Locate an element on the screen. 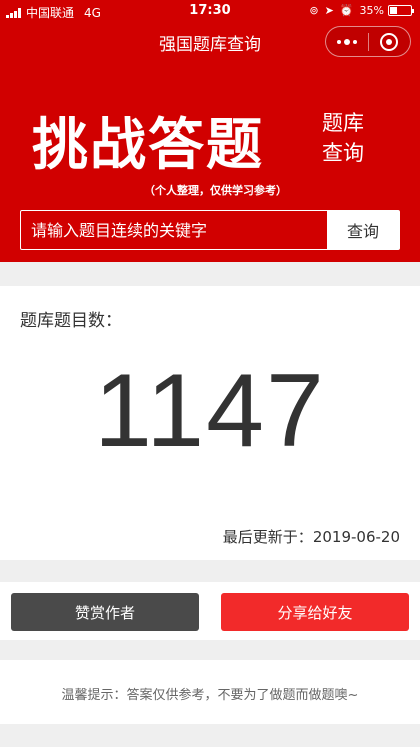 Image resolution: width=420 pixels, height=747 pixels. more-button is located at coordinates (347, 41).